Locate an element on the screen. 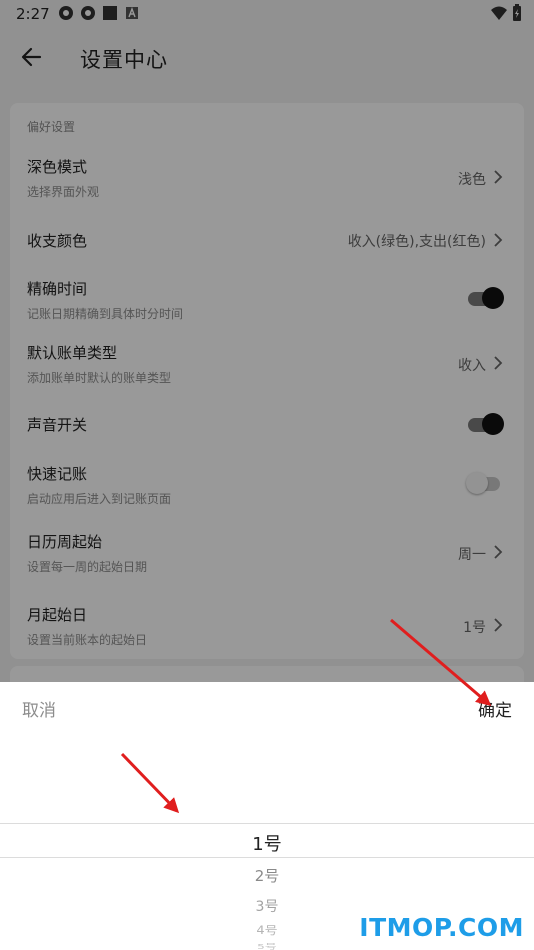  picker-item: 5号 is located at coordinates (267, 945).